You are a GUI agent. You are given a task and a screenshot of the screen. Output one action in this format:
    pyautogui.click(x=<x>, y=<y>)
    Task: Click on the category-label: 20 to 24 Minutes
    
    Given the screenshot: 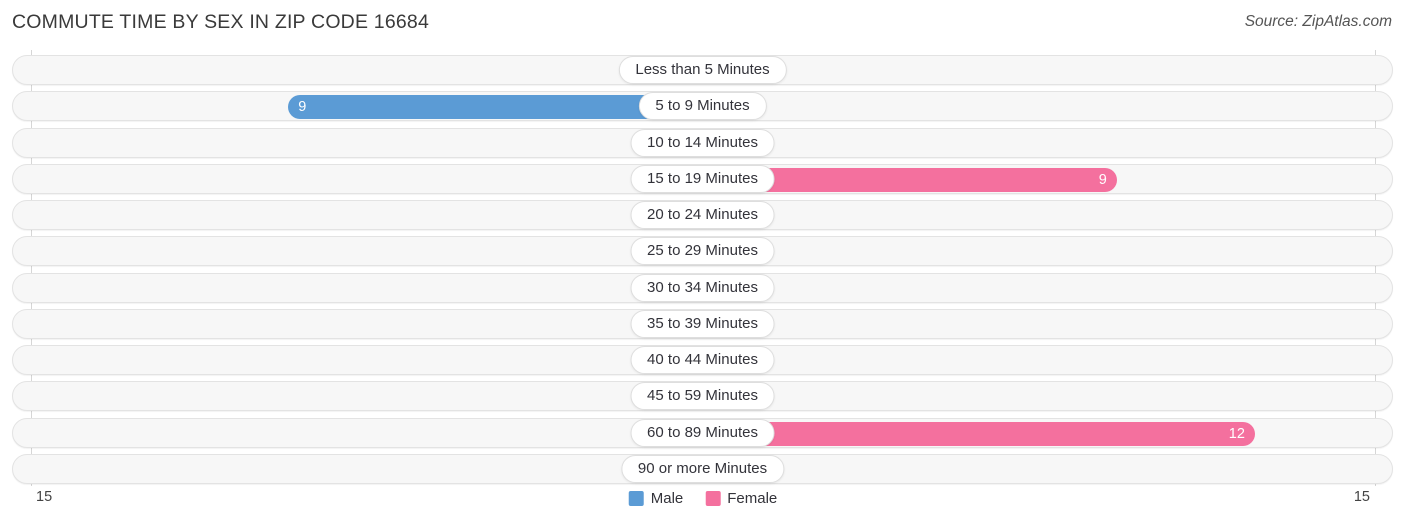 What is the action you would take?
    pyautogui.click(x=702, y=215)
    